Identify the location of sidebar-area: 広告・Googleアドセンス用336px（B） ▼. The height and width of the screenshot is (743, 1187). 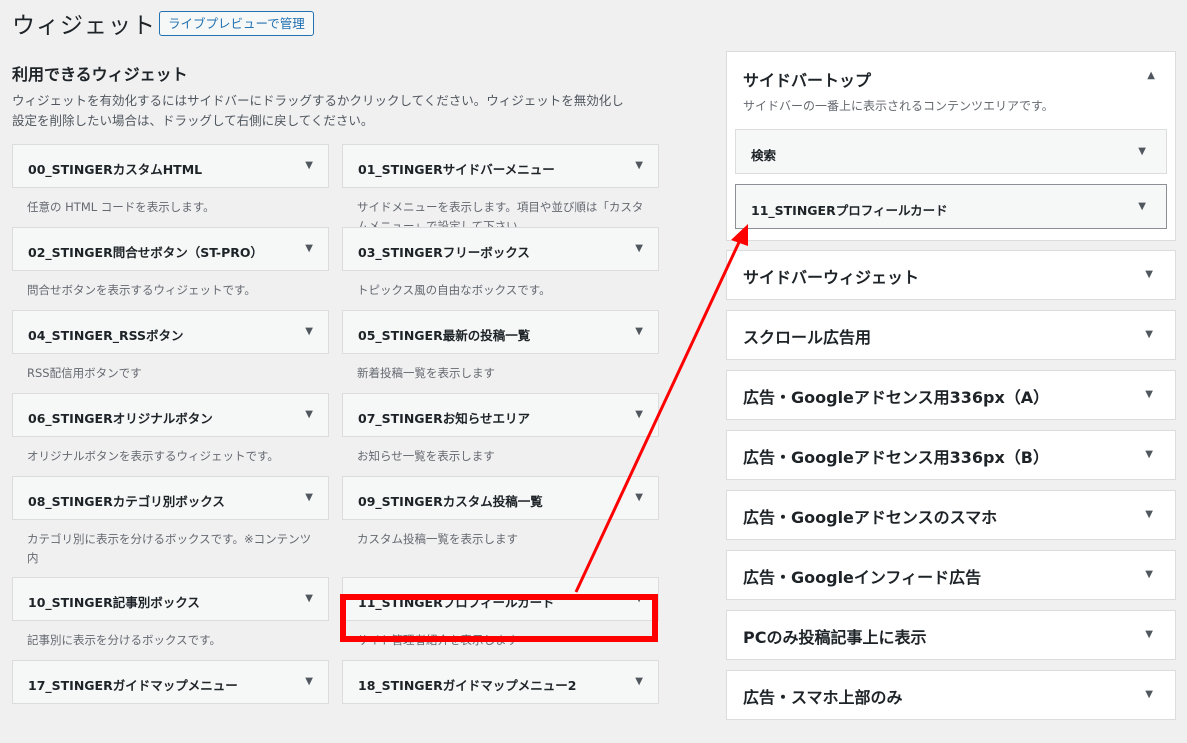
(951, 455).